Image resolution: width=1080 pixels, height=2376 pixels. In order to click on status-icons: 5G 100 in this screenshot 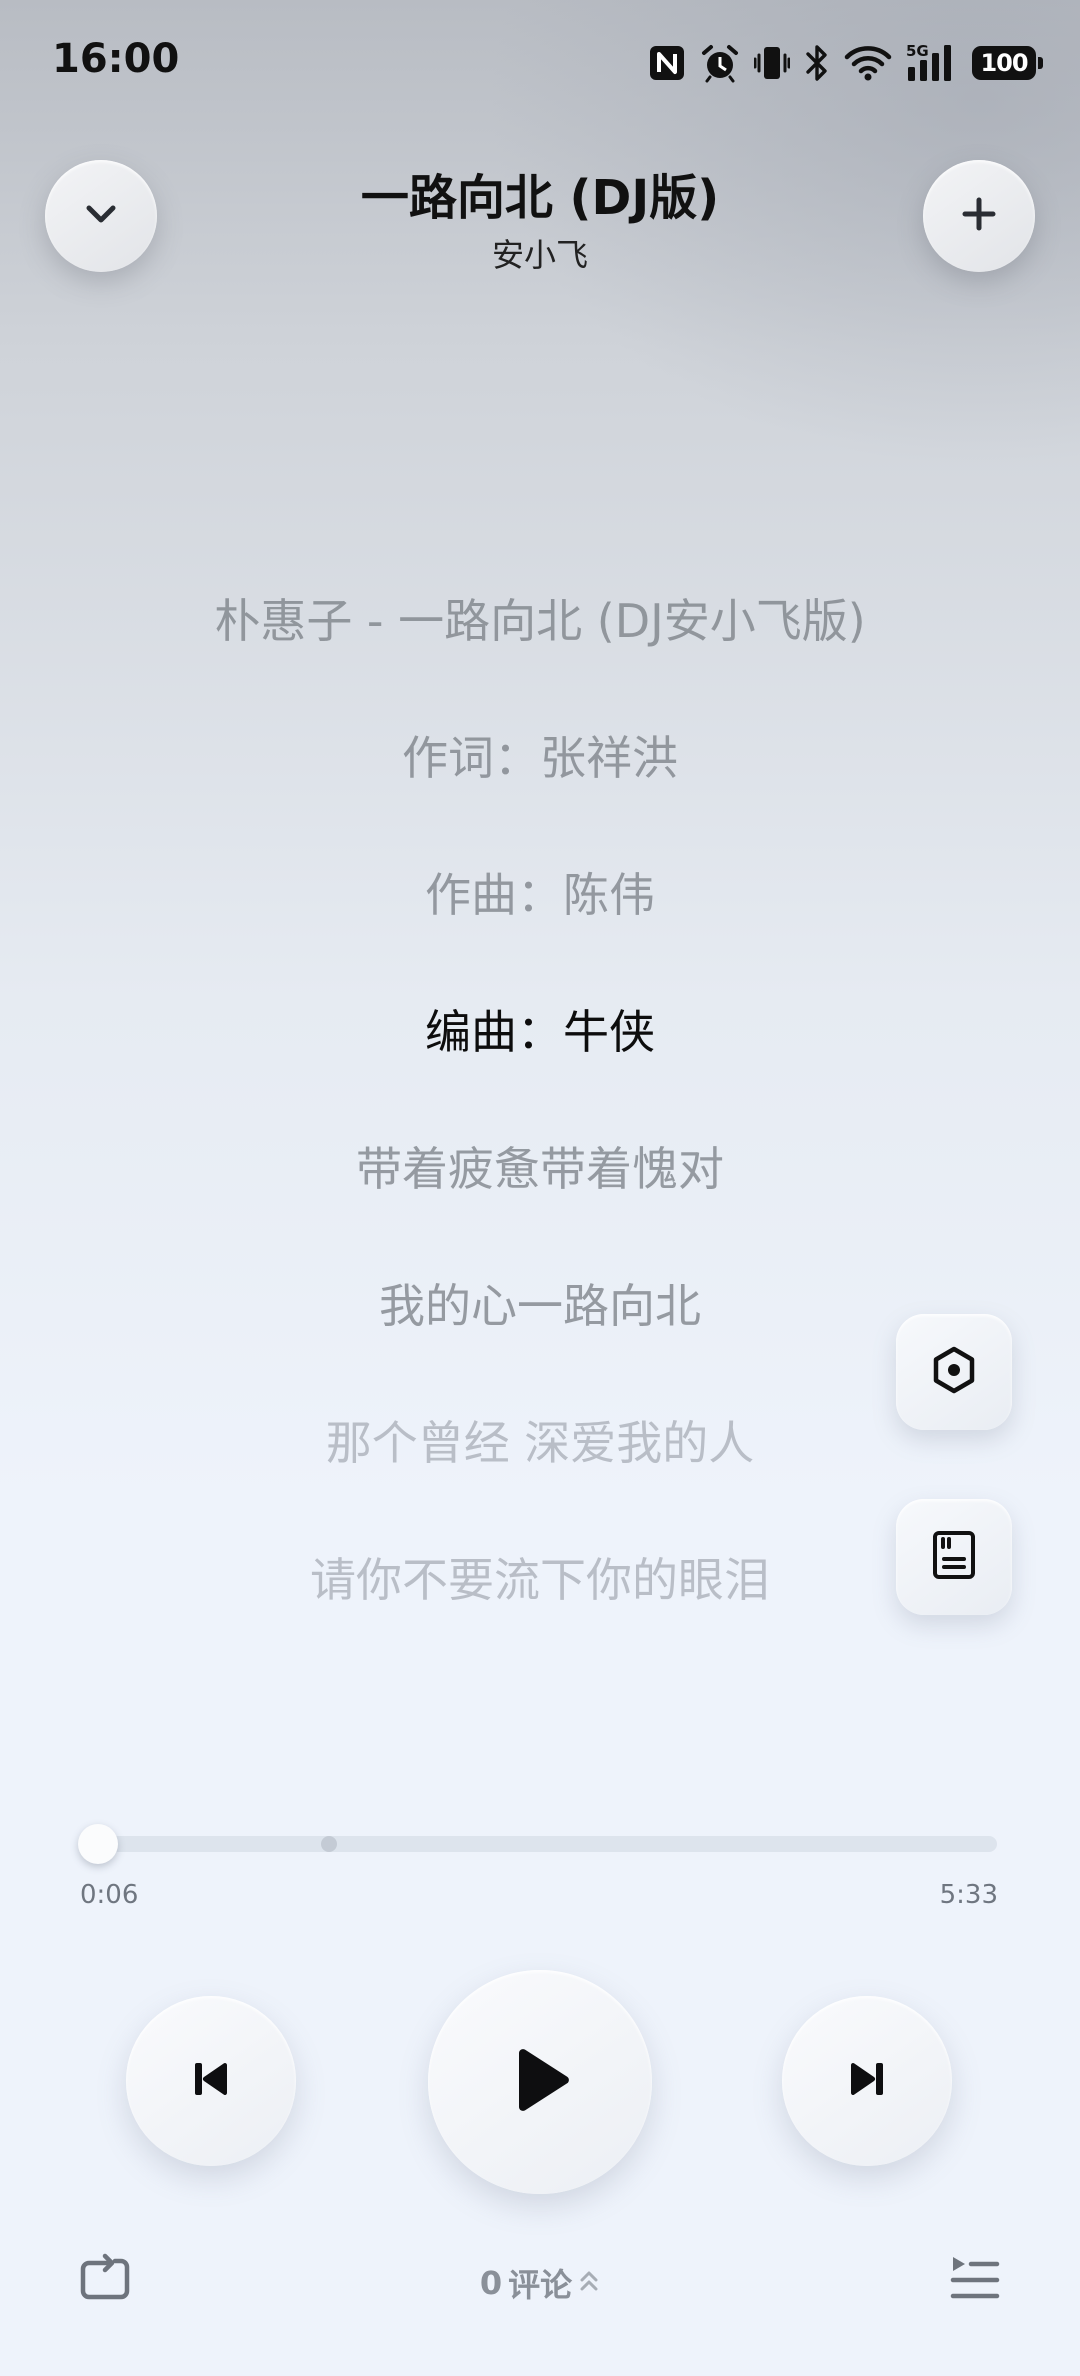, I will do `click(845, 63)`.